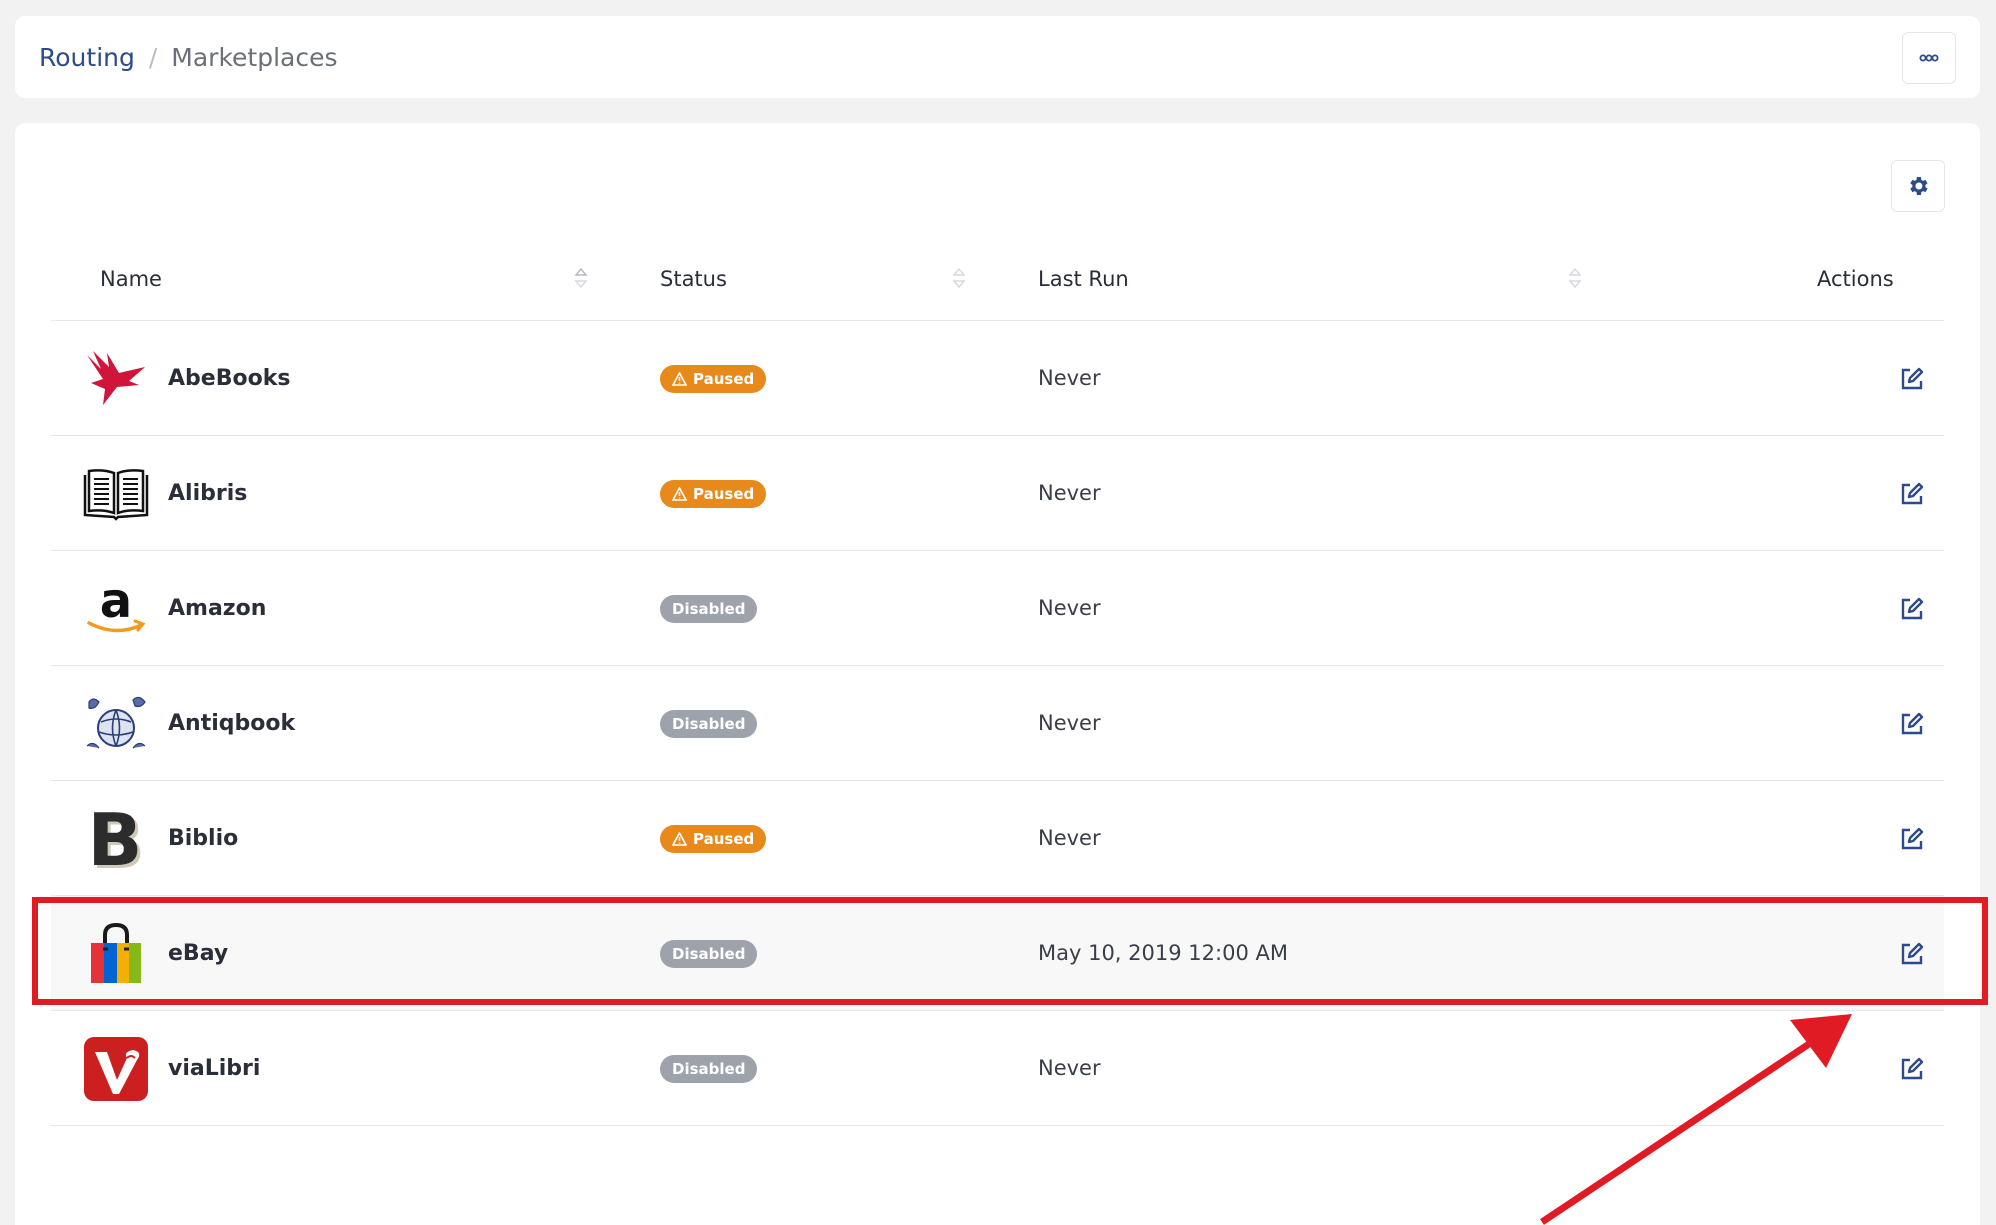  What do you see at coordinates (116, 1069) in the screenshot?
I see `vialibri-logo` at bounding box center [116, 1069].